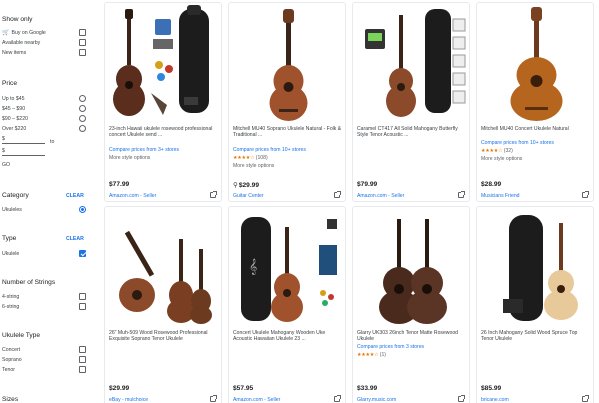 The image size is (599, 403). Describe the element at coordinates (491, 184) in the screenshot. I see `product-price: $28.99` at that location.